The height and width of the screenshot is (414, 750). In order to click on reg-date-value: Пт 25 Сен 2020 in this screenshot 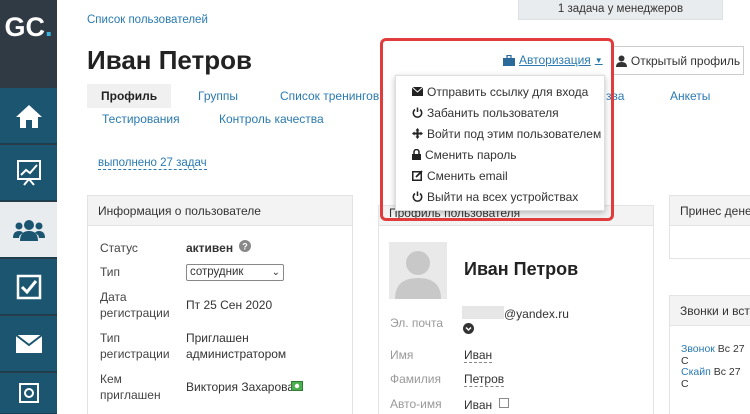, I will do `click(229, 305)`.